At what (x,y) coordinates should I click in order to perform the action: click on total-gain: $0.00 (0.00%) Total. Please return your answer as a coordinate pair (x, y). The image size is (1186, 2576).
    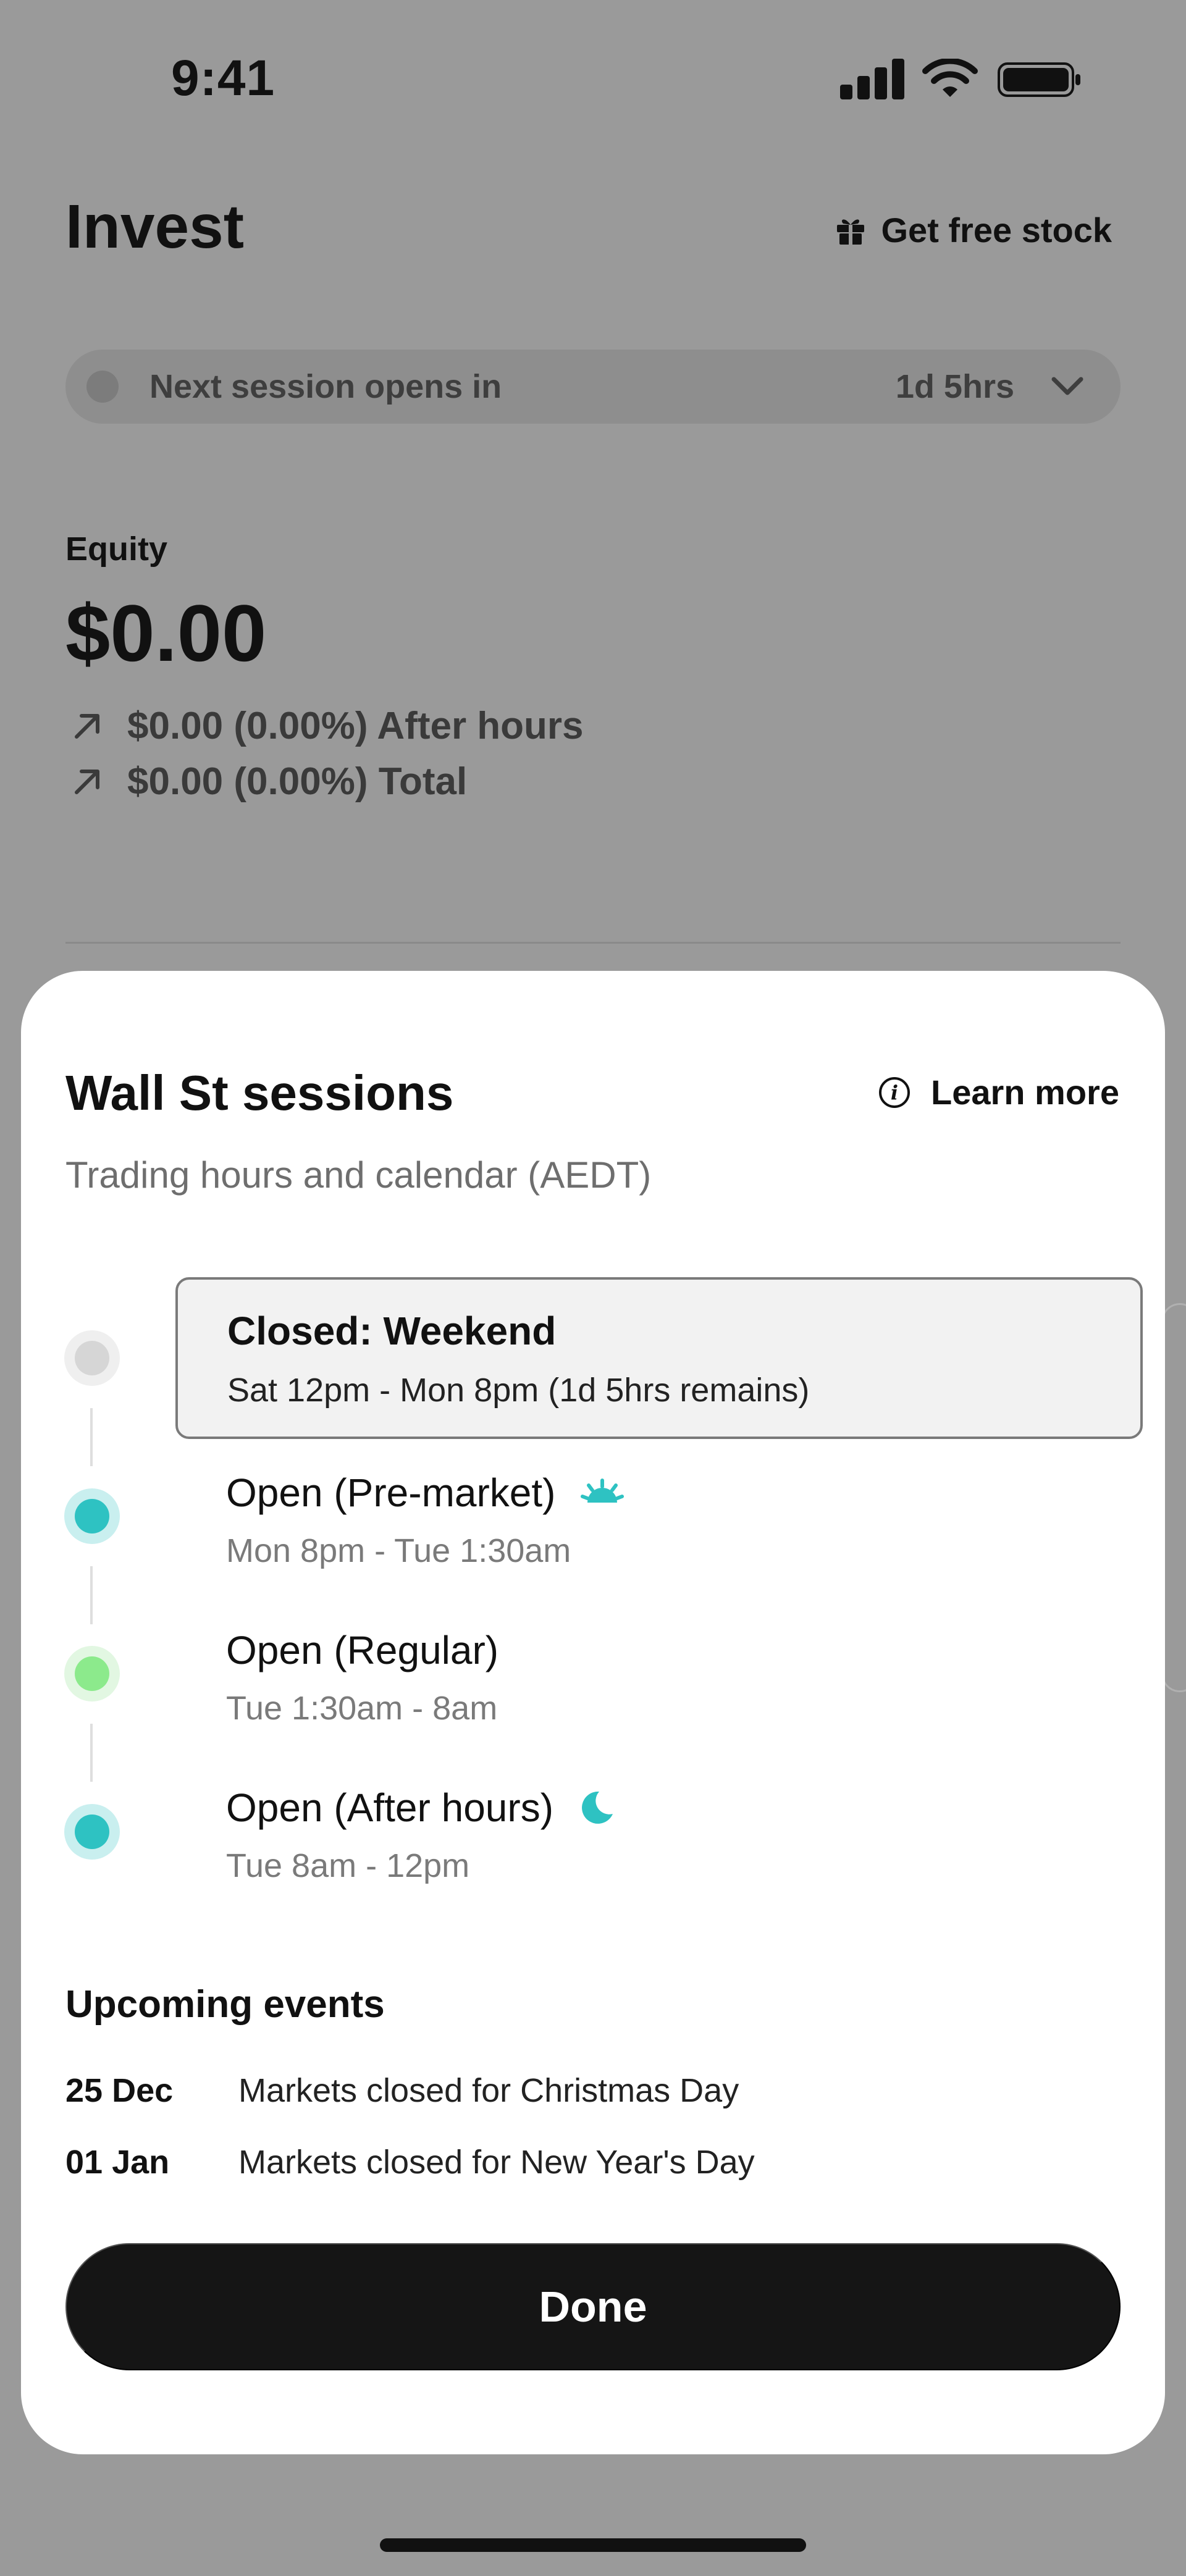
    Looking at the image, I should click on (269, 781).